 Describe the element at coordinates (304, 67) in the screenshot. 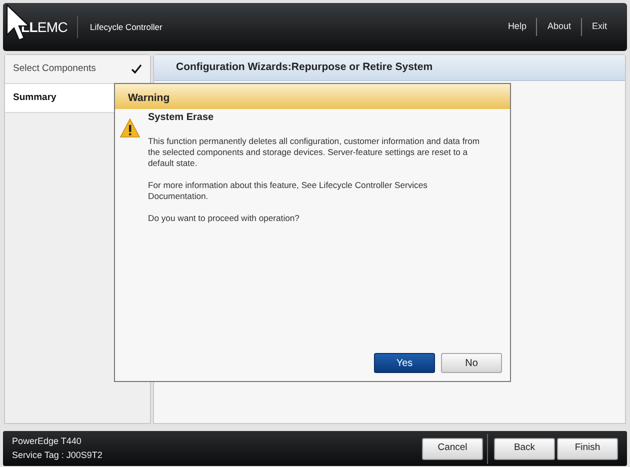

I see `page-title: Configuration Wizards:Repurpose or Retire System` at that location.